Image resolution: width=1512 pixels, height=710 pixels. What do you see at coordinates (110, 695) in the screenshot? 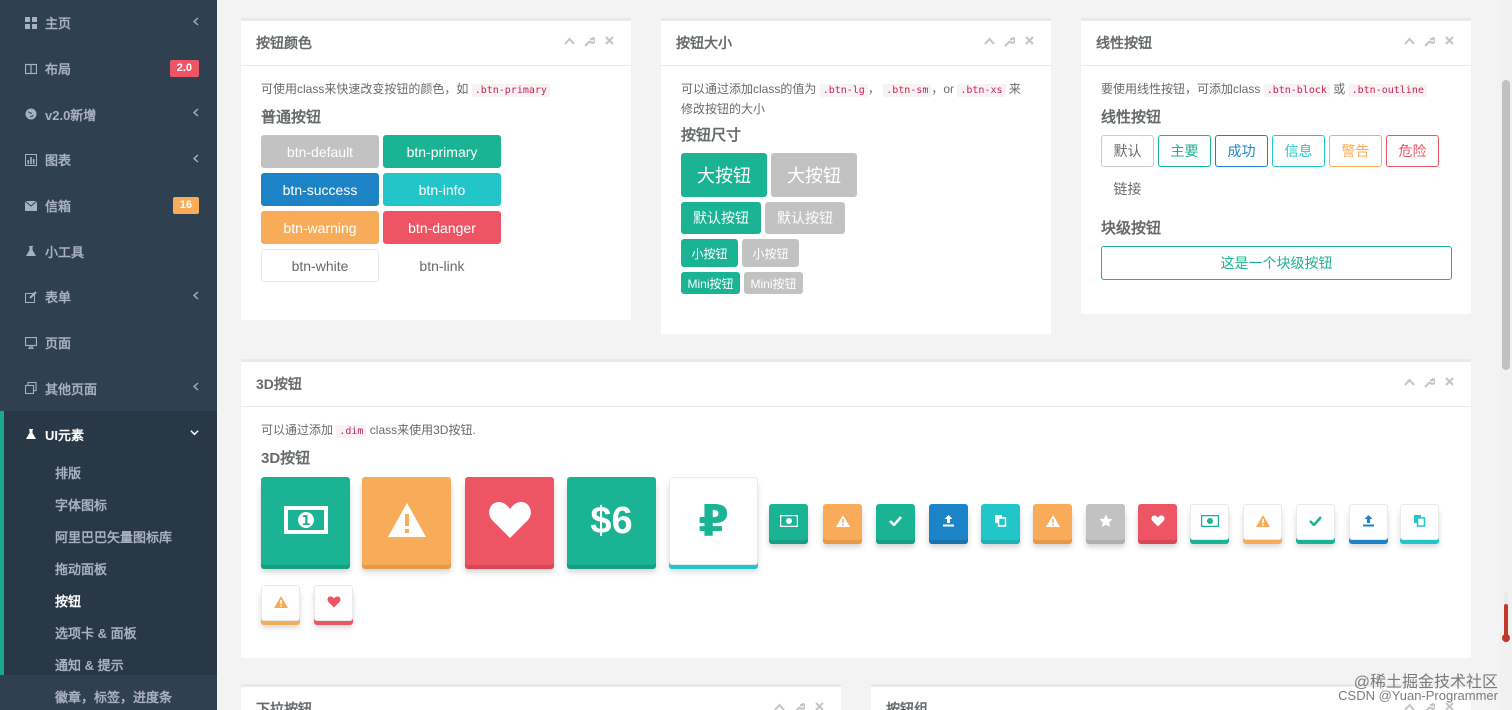
I see `submenu-item-7: 徽章，标签，进度条` at bounding box center [110, 695].